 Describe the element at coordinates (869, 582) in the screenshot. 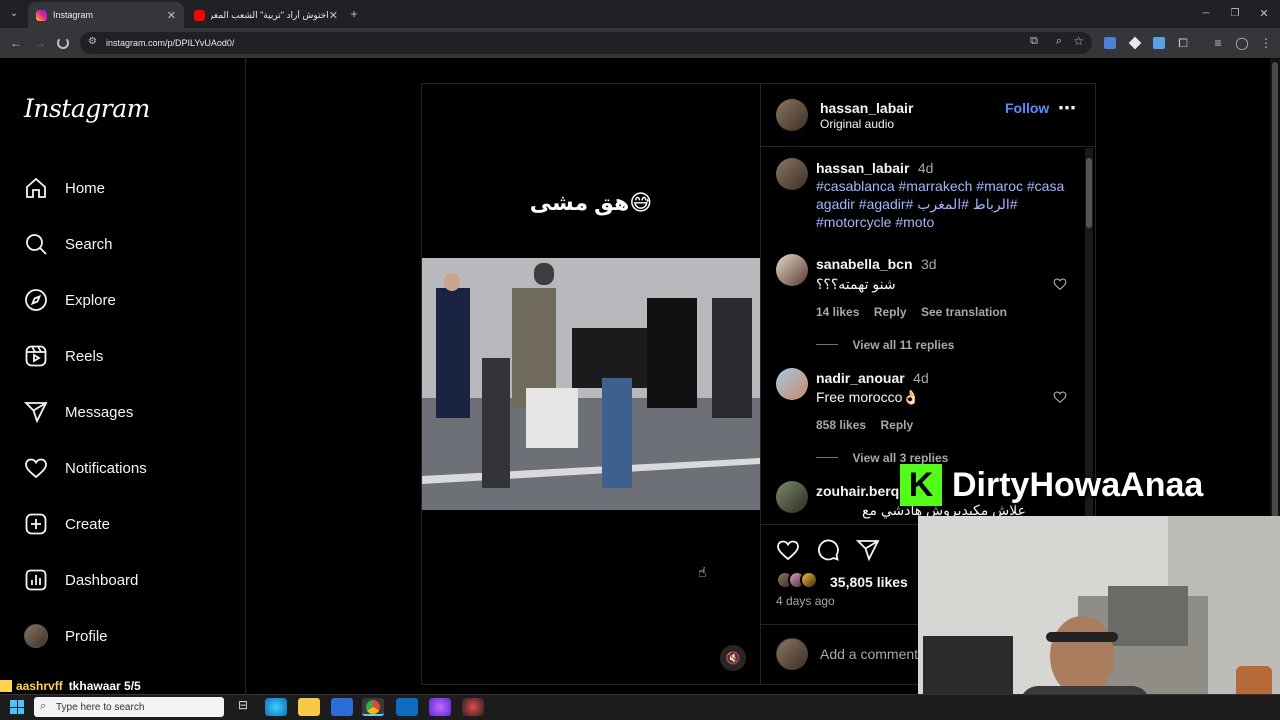

I see `likes-count: 35,805 likes` at that location.